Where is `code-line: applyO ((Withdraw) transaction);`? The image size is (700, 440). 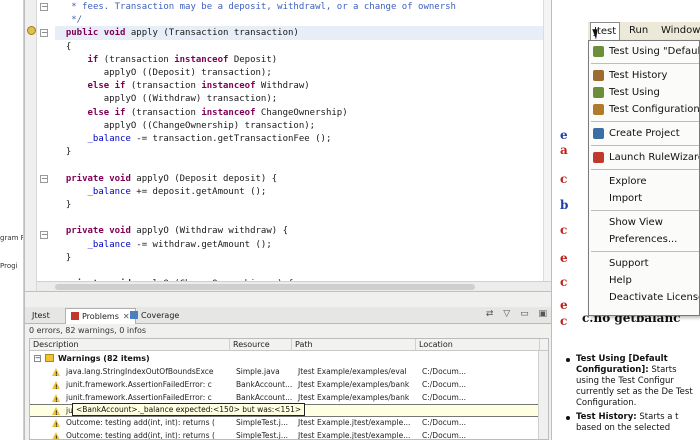
code-line: applyO ((Withdraw) transaction); is located at coordinates (303, 99).